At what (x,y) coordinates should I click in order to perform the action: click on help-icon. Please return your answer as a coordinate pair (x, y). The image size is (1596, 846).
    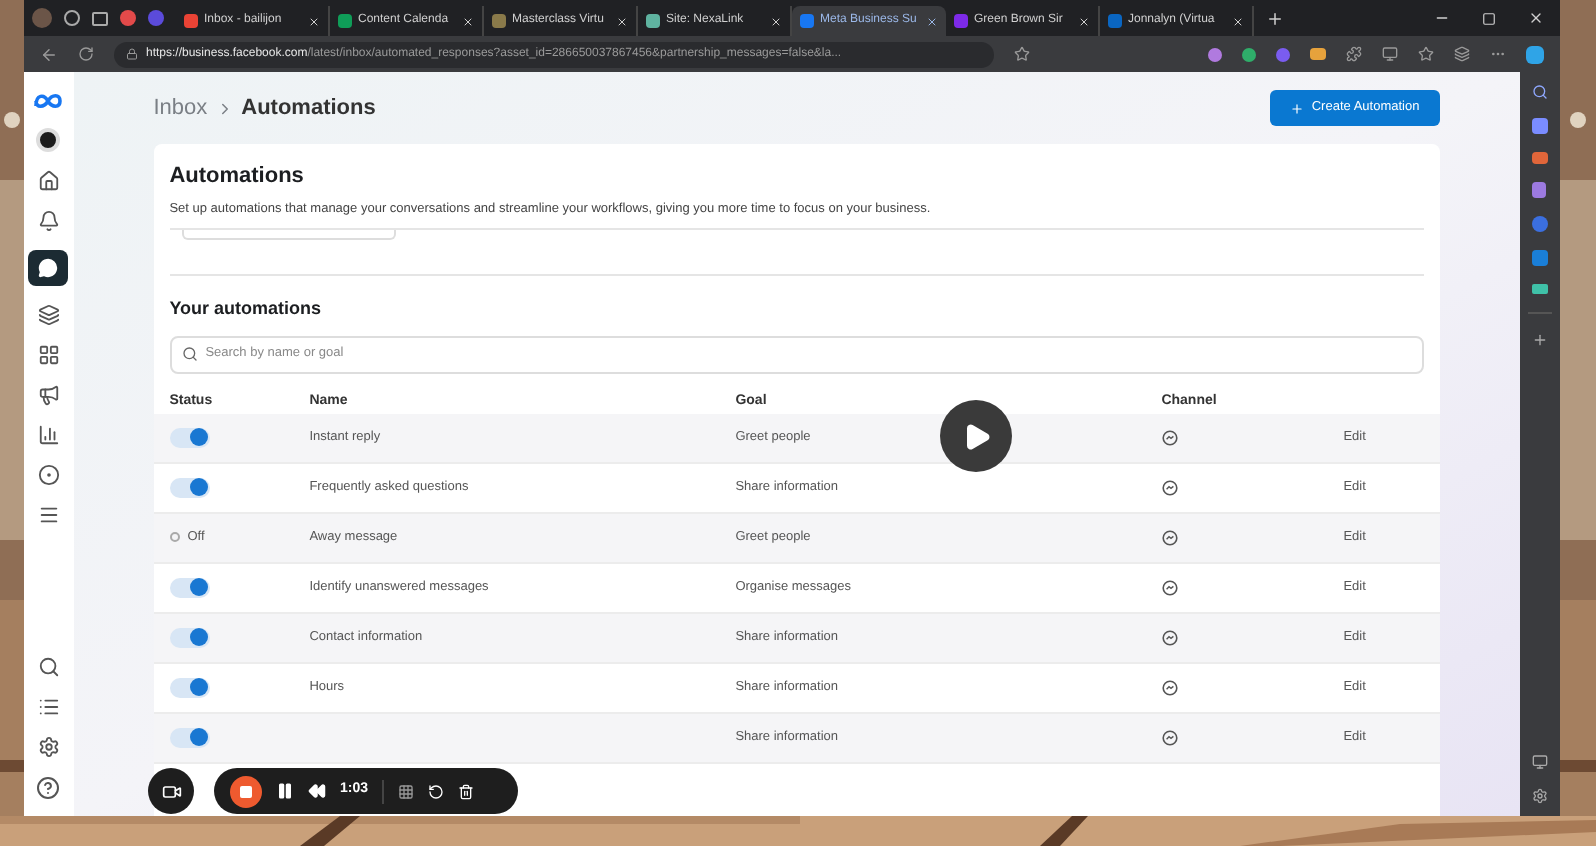
    Looking at the image, I should click on (48, 788).